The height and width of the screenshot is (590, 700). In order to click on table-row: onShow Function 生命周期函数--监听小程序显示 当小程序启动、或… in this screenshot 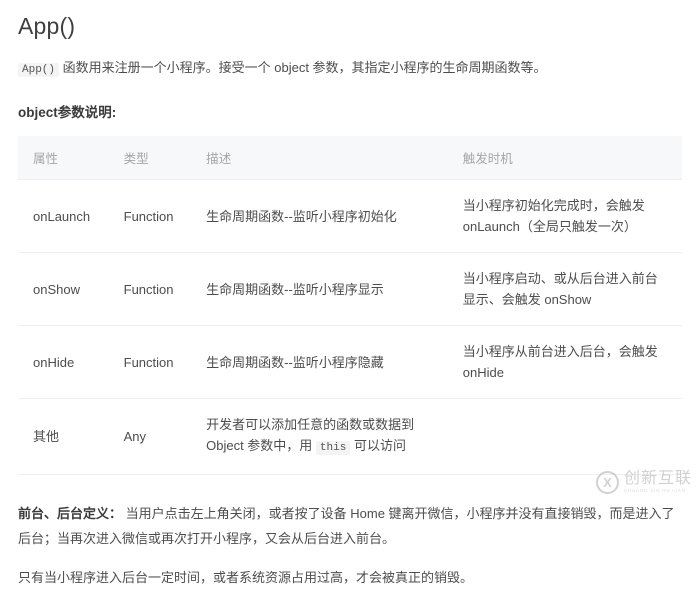, I will do `click(350, 289)`.